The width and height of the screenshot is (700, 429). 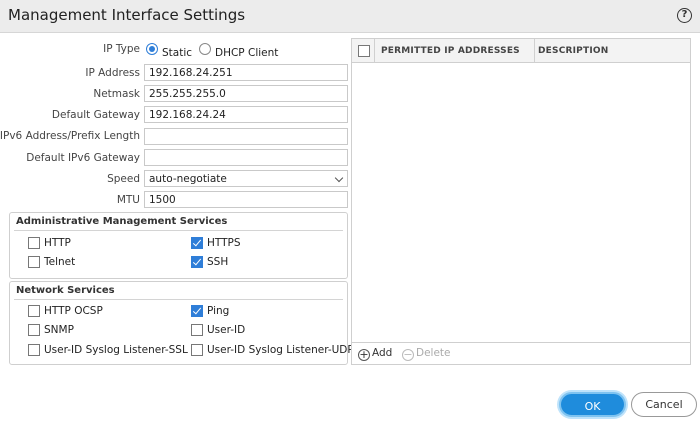 I want to click on netmask-field: 255.255.255.0, so click(x=246, y=93).